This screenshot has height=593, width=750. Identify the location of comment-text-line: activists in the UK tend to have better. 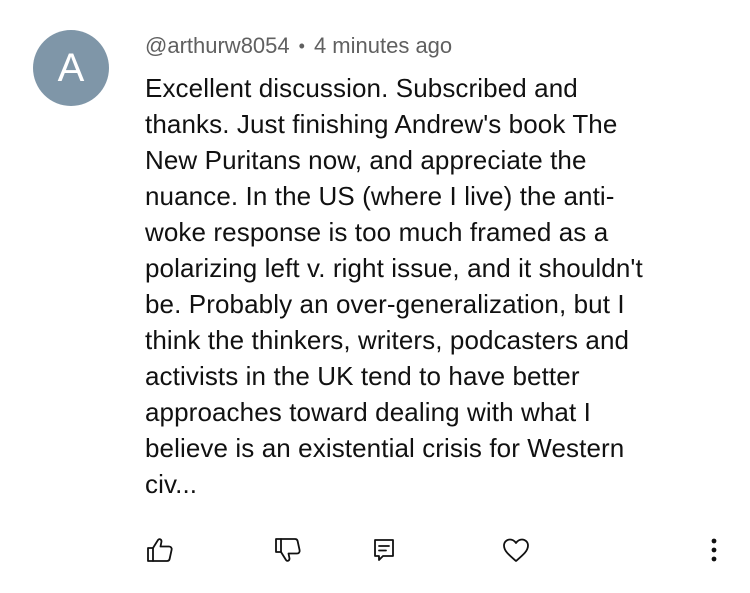
(362, 376).